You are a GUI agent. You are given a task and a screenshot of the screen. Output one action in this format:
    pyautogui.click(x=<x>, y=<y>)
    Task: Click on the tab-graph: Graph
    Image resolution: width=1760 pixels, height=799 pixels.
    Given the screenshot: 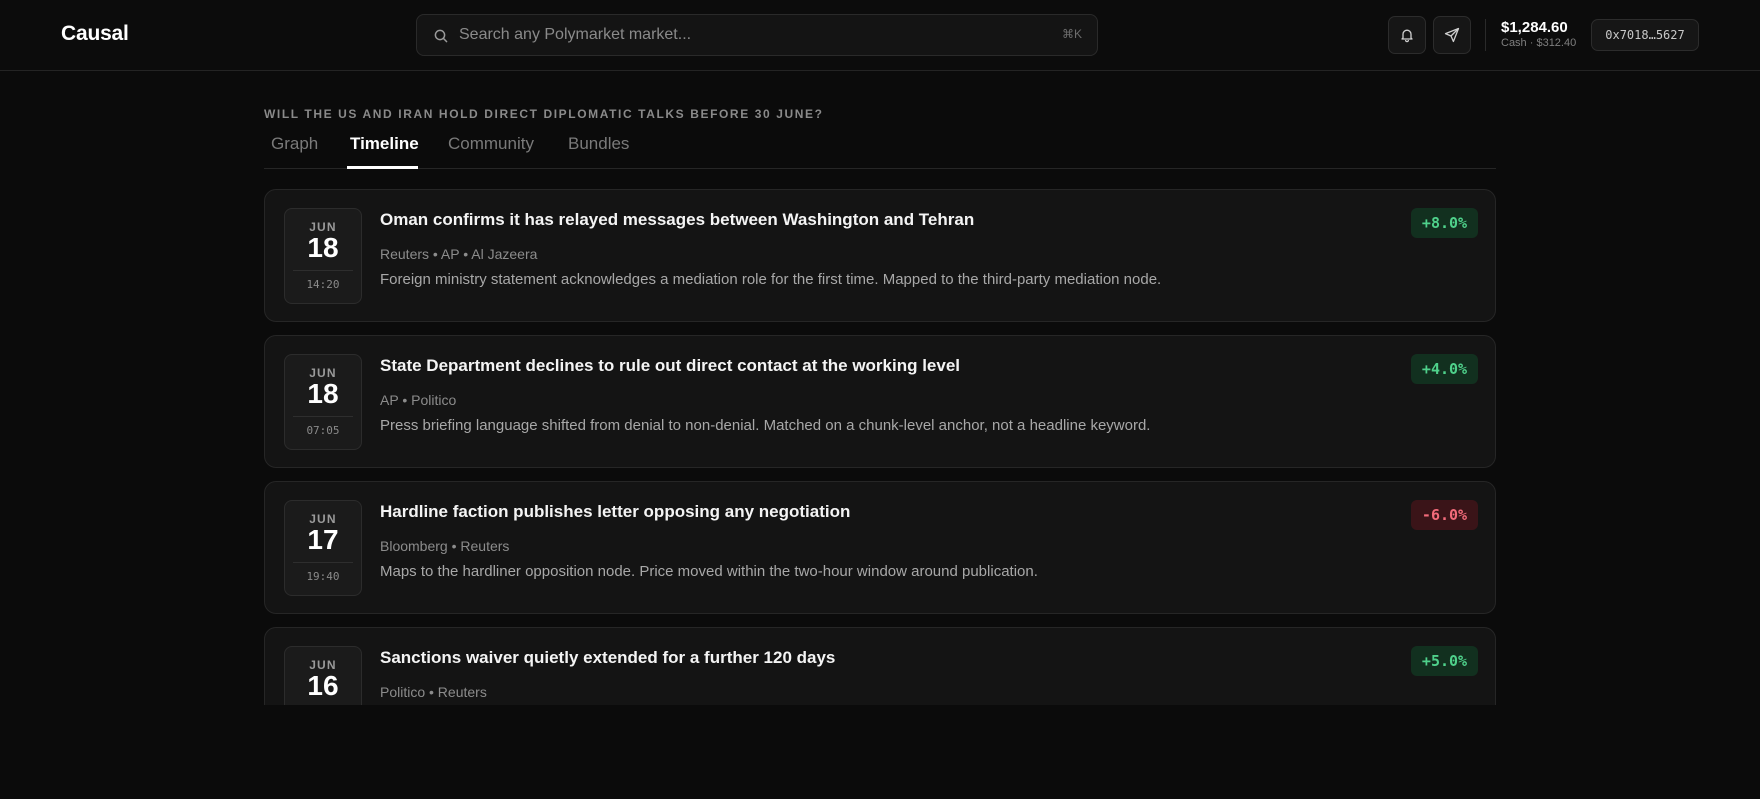 What is the action you would take?
    pyautogui.click(x=294, y=144)
    